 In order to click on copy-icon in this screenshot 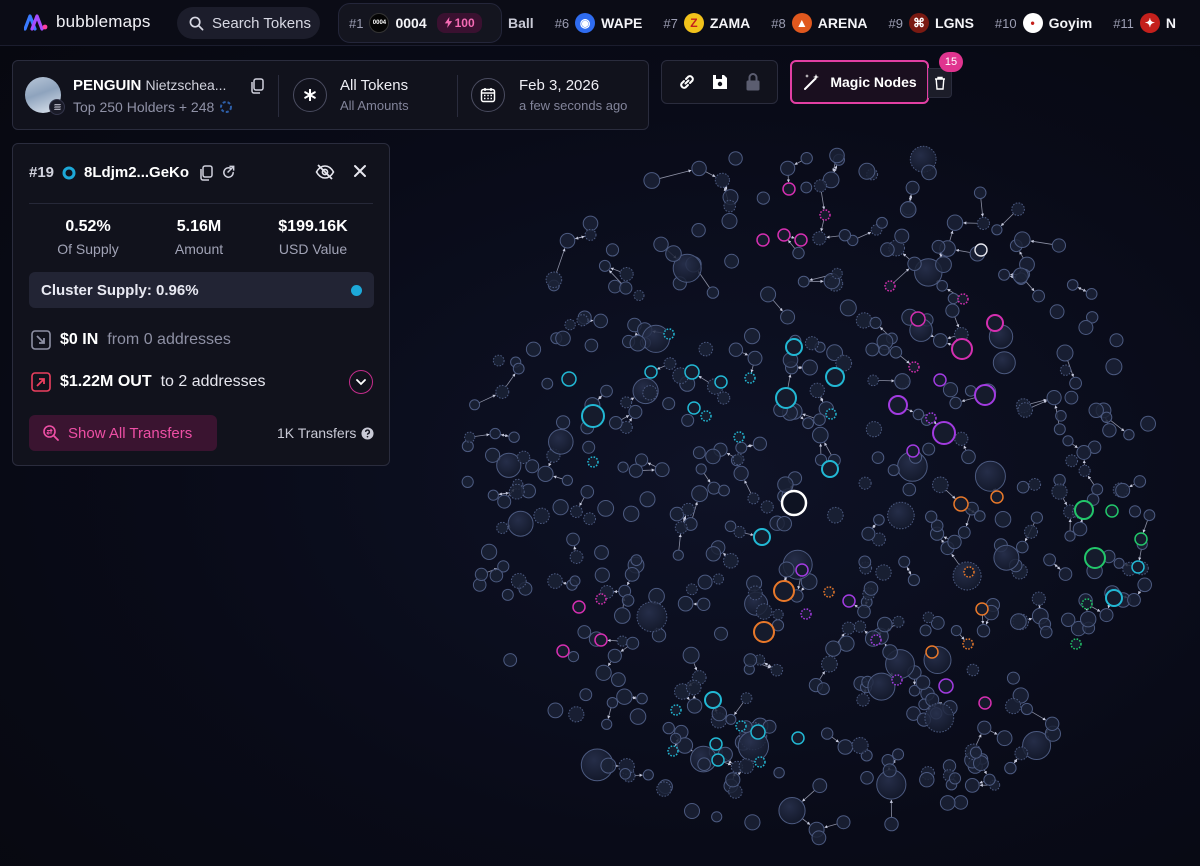, I will do `click(206, 172)`.